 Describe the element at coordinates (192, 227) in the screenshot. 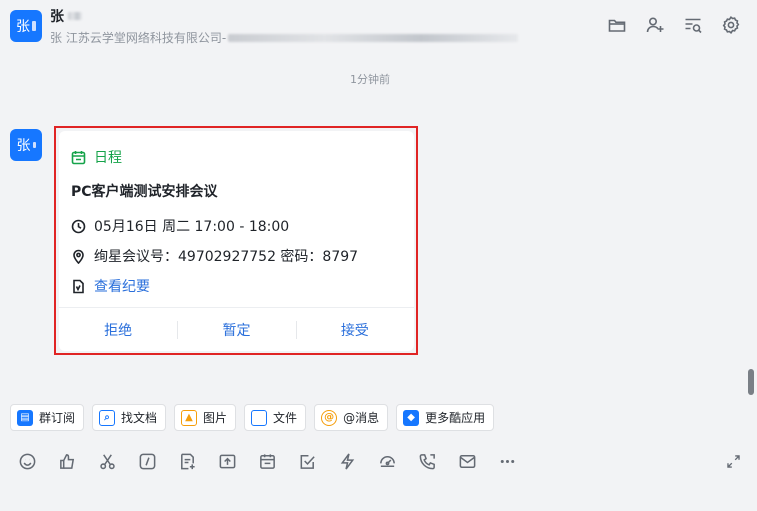

I see `event-time: 05月16日 周二 17:00 - 18:00` at that location.